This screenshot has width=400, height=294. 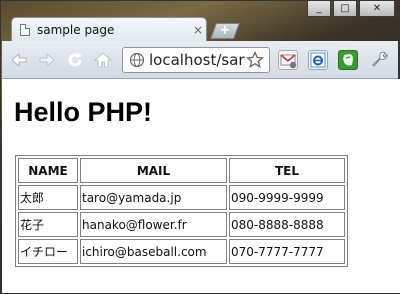 I want to click on cell-name: イチロー, so click(x=48, y=251).